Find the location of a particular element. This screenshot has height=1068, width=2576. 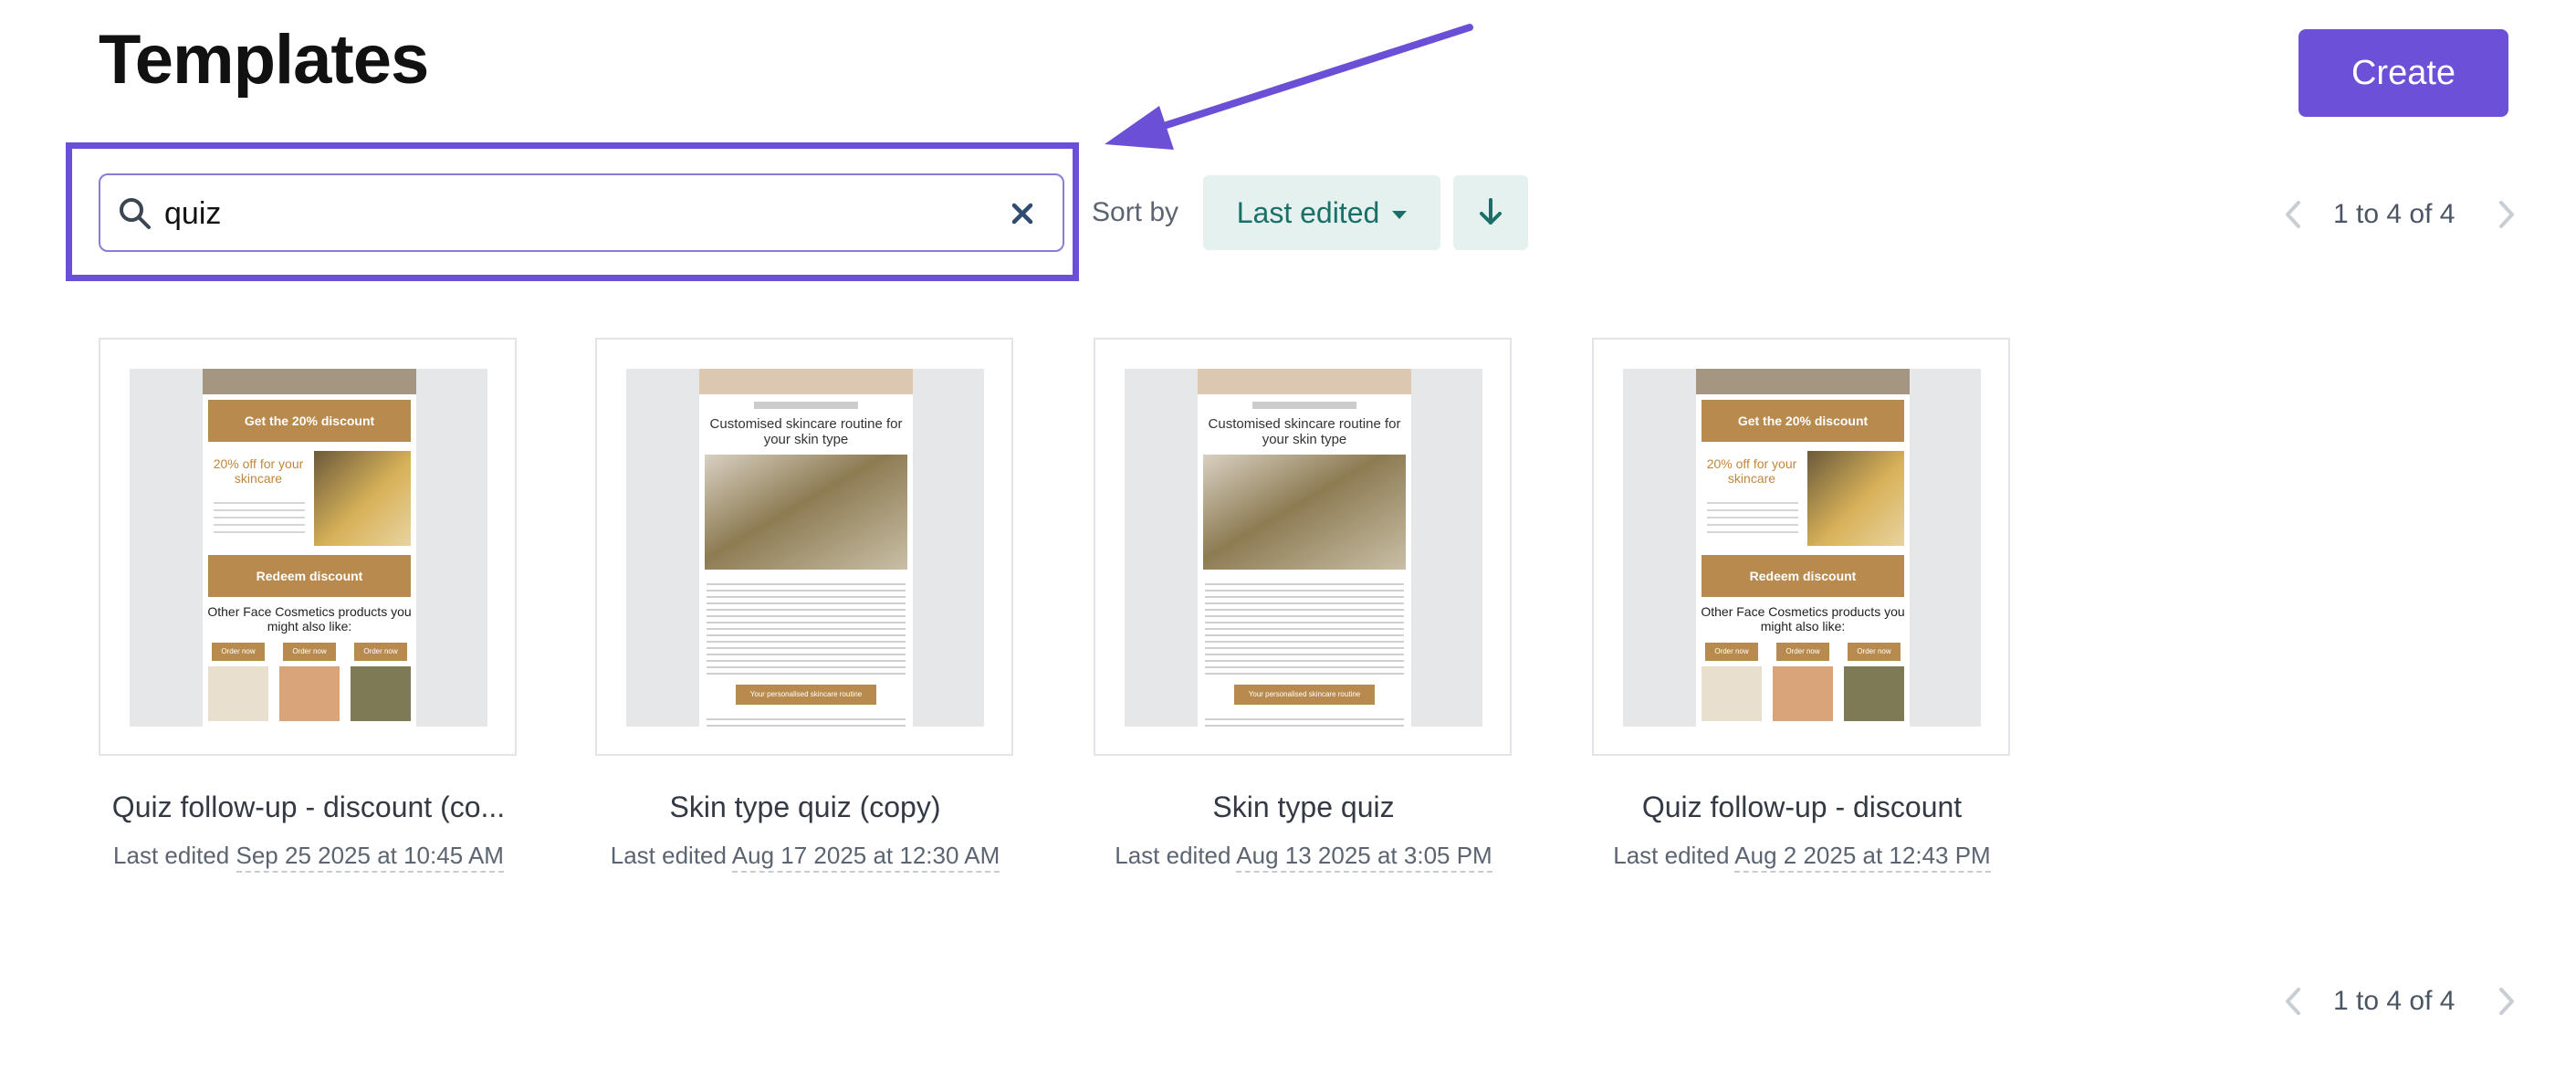

sort-label: Sort by is located at coordinates (1136, 212).